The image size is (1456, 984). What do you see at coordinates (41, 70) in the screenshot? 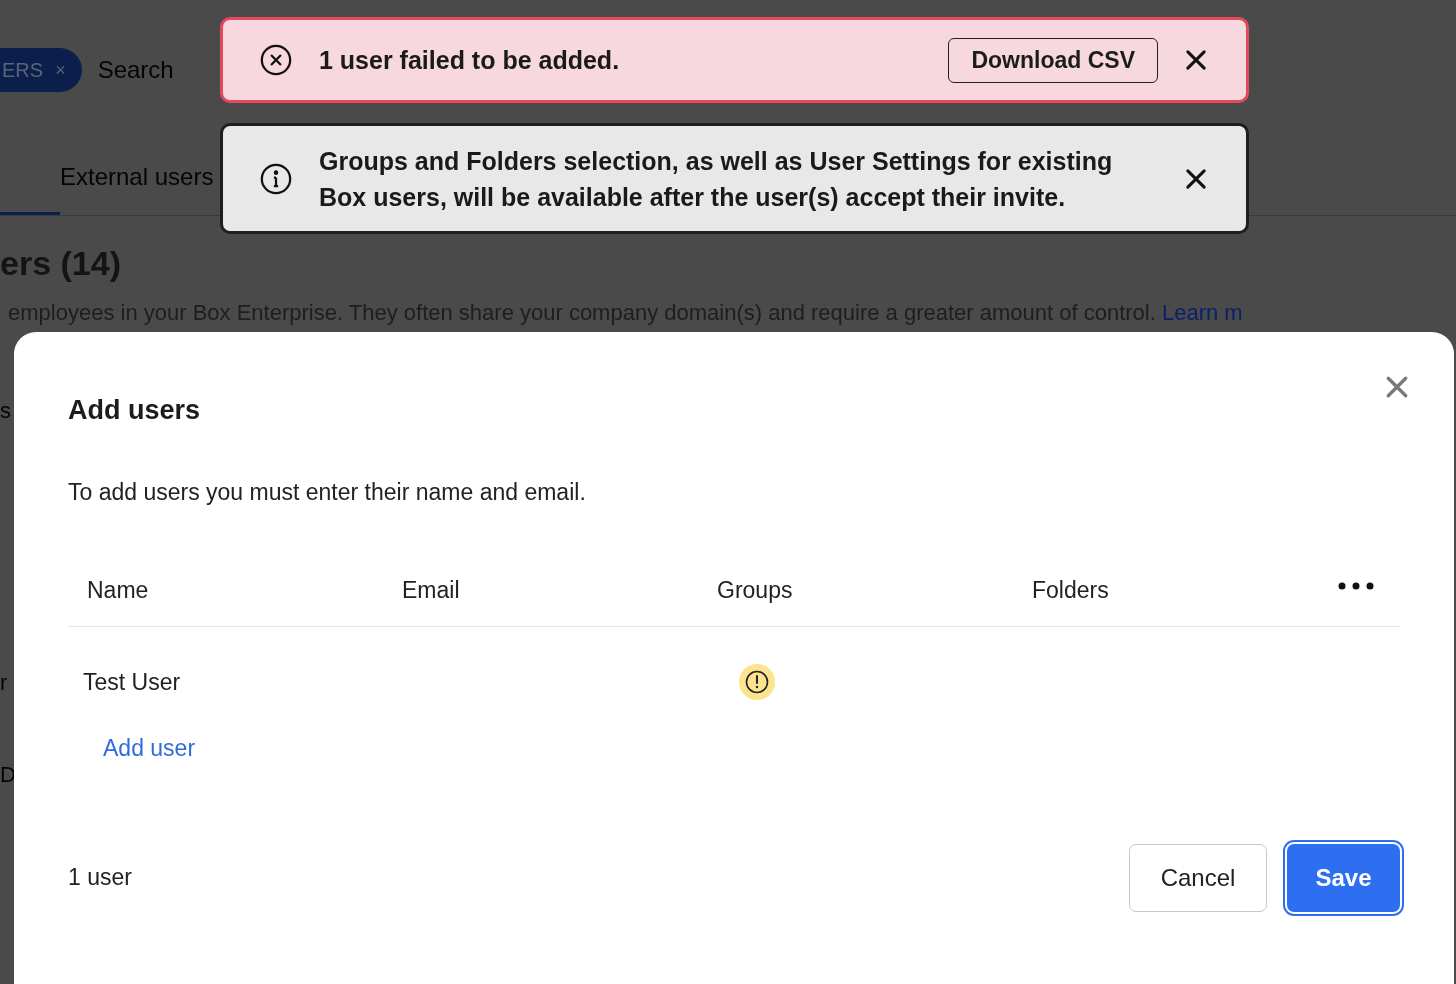
I see `filter-chip: ERS ×` at bounding box center [41, 70].